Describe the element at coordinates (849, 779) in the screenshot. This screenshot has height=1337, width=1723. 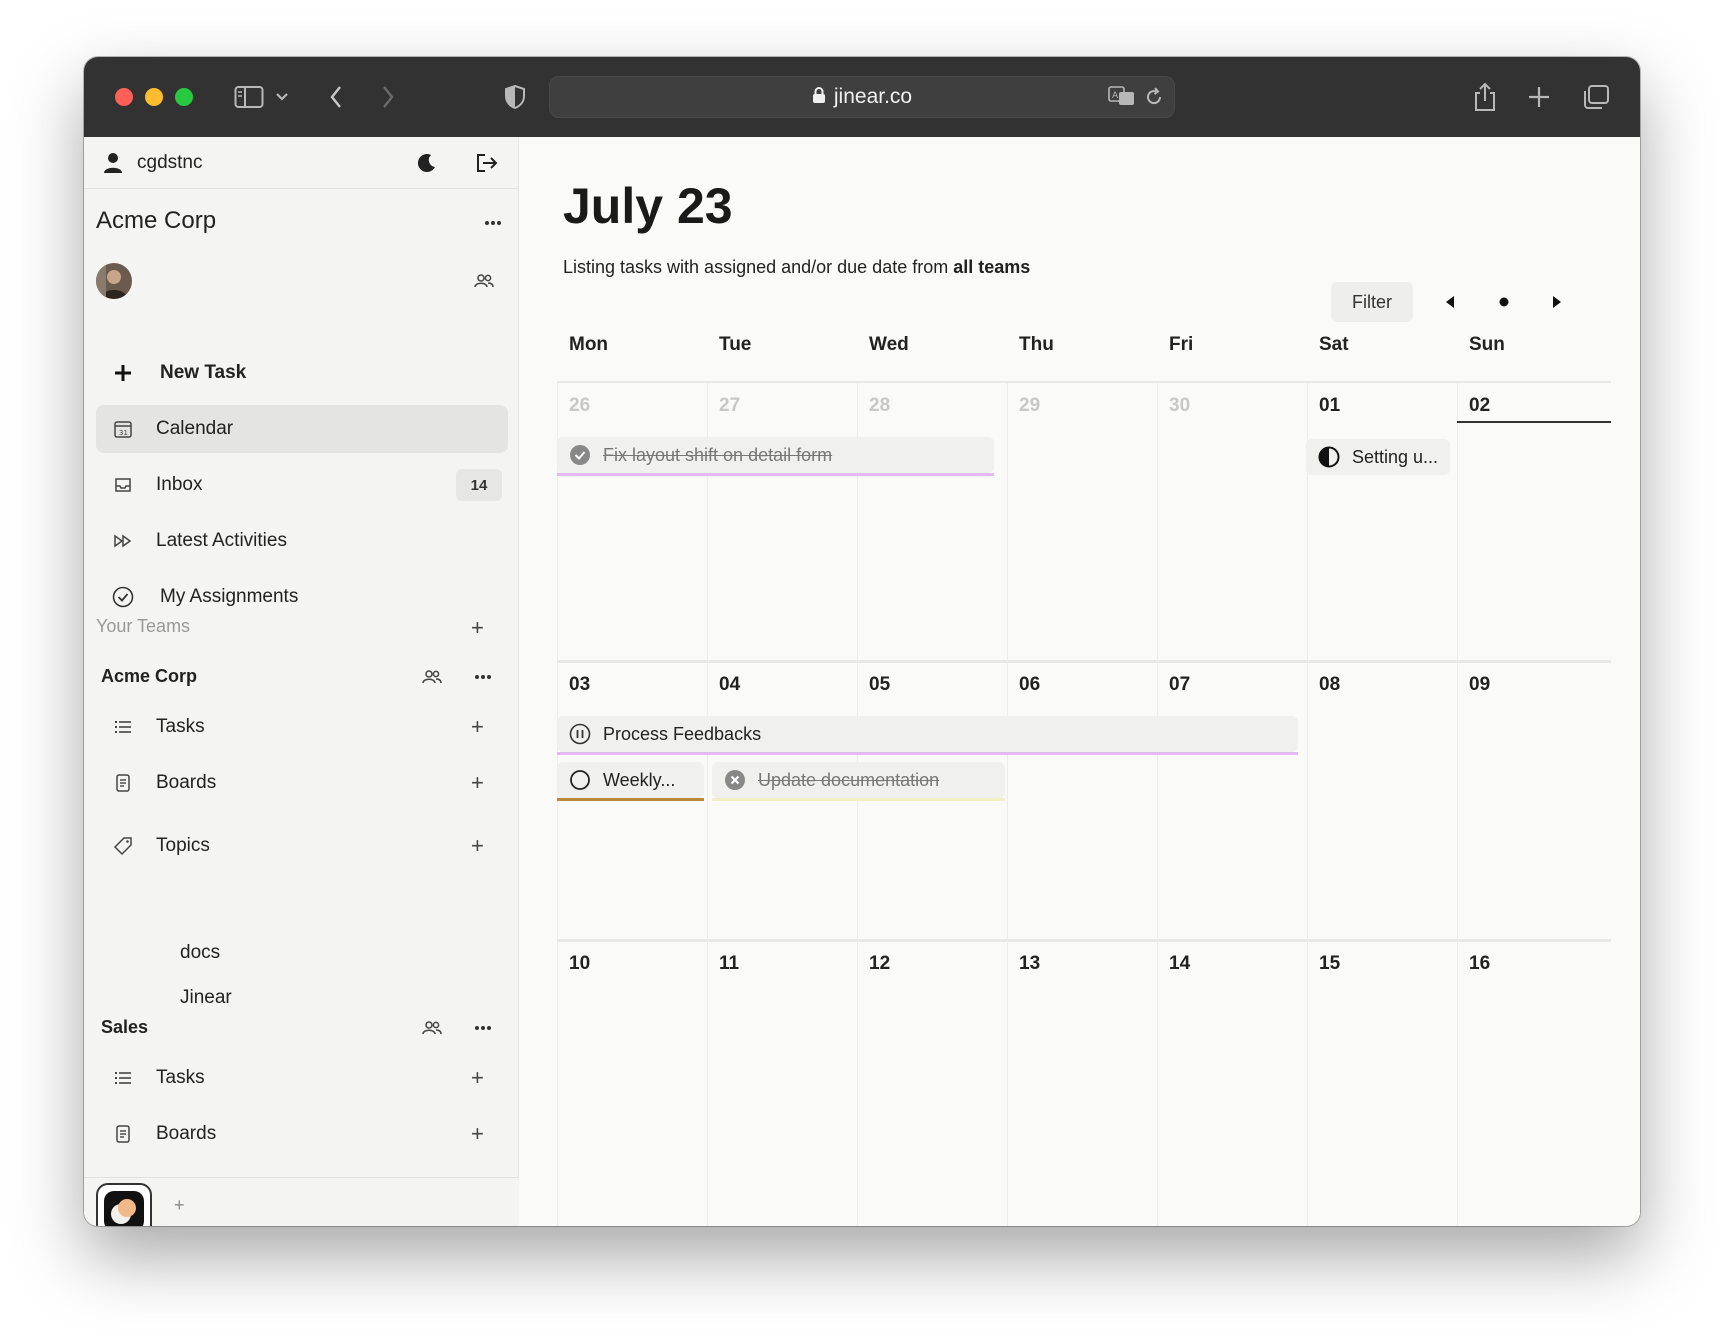
I see `task-title: Update documentation` at that location.